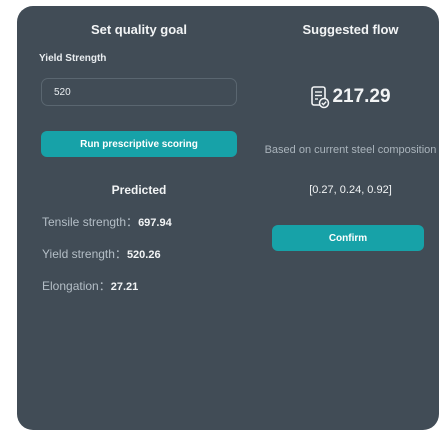  I want to click on suggested-flow-value: 217.29, so click(361, 96).